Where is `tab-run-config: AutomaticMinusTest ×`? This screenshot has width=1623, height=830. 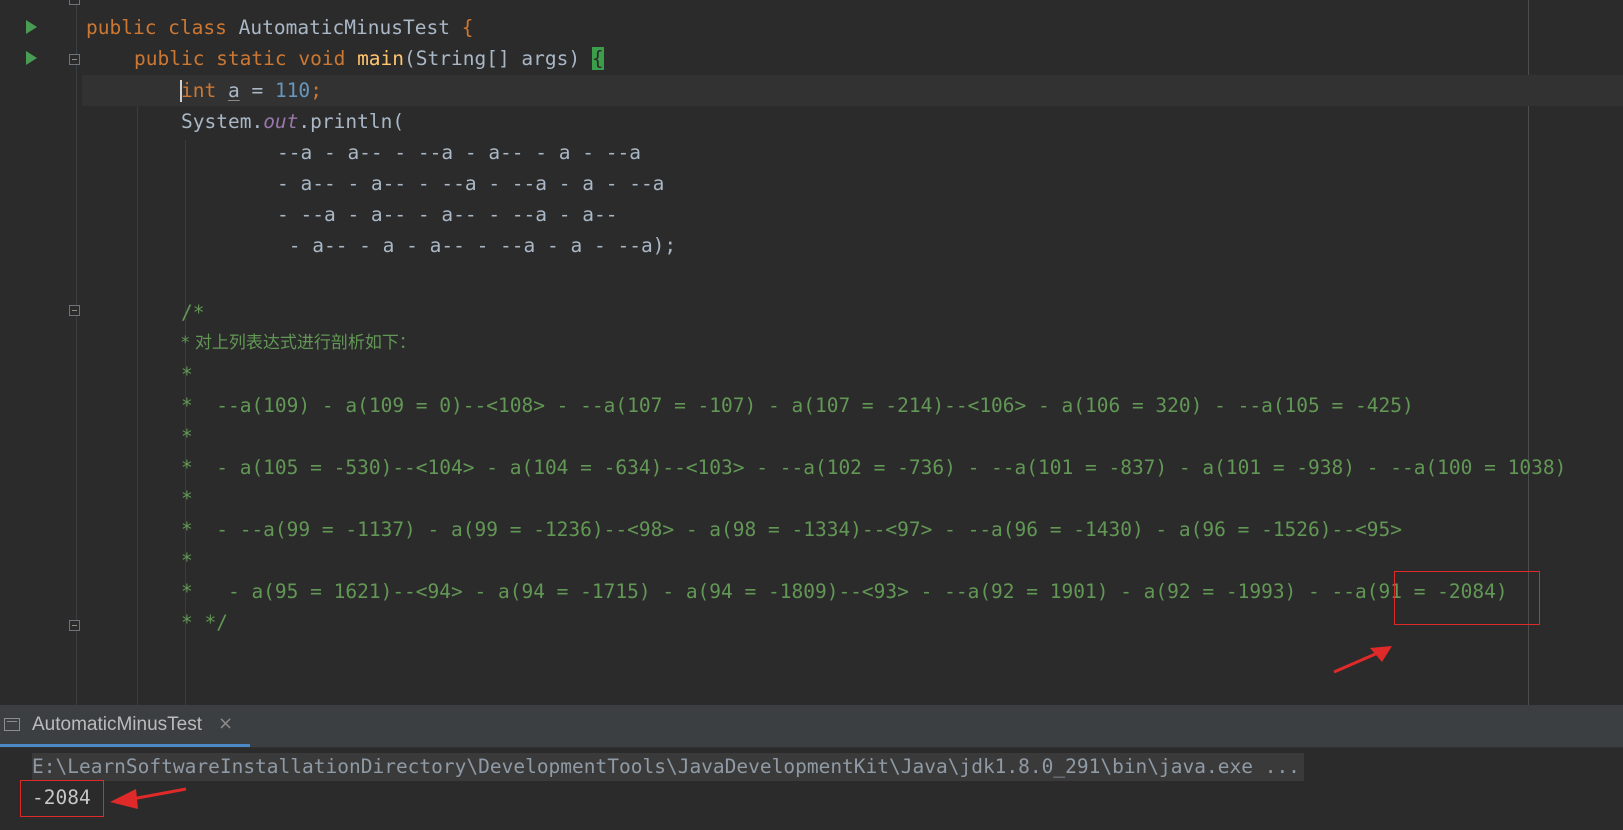
tab-run-config: AutomaticMinusTest × is located at coordinates (125, 726).